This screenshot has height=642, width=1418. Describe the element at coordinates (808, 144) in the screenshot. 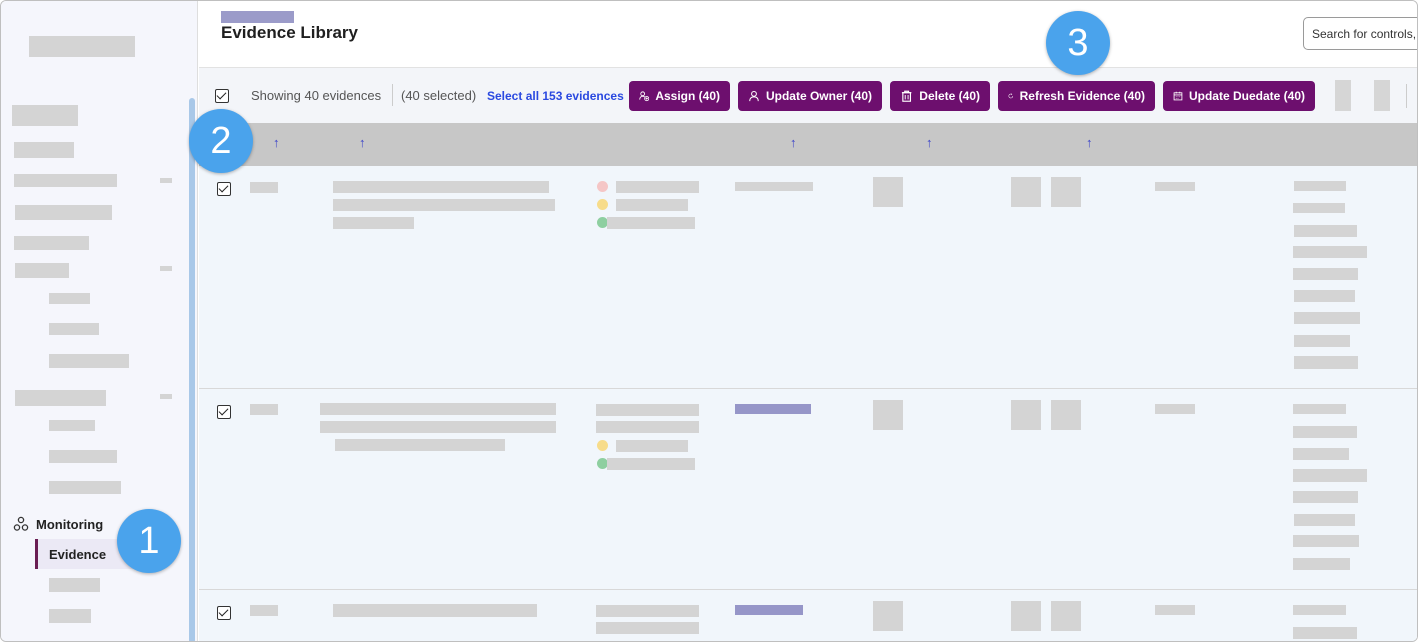

I see `table-header: ↑ ↑ ↑ ↑ ↑` at that location.